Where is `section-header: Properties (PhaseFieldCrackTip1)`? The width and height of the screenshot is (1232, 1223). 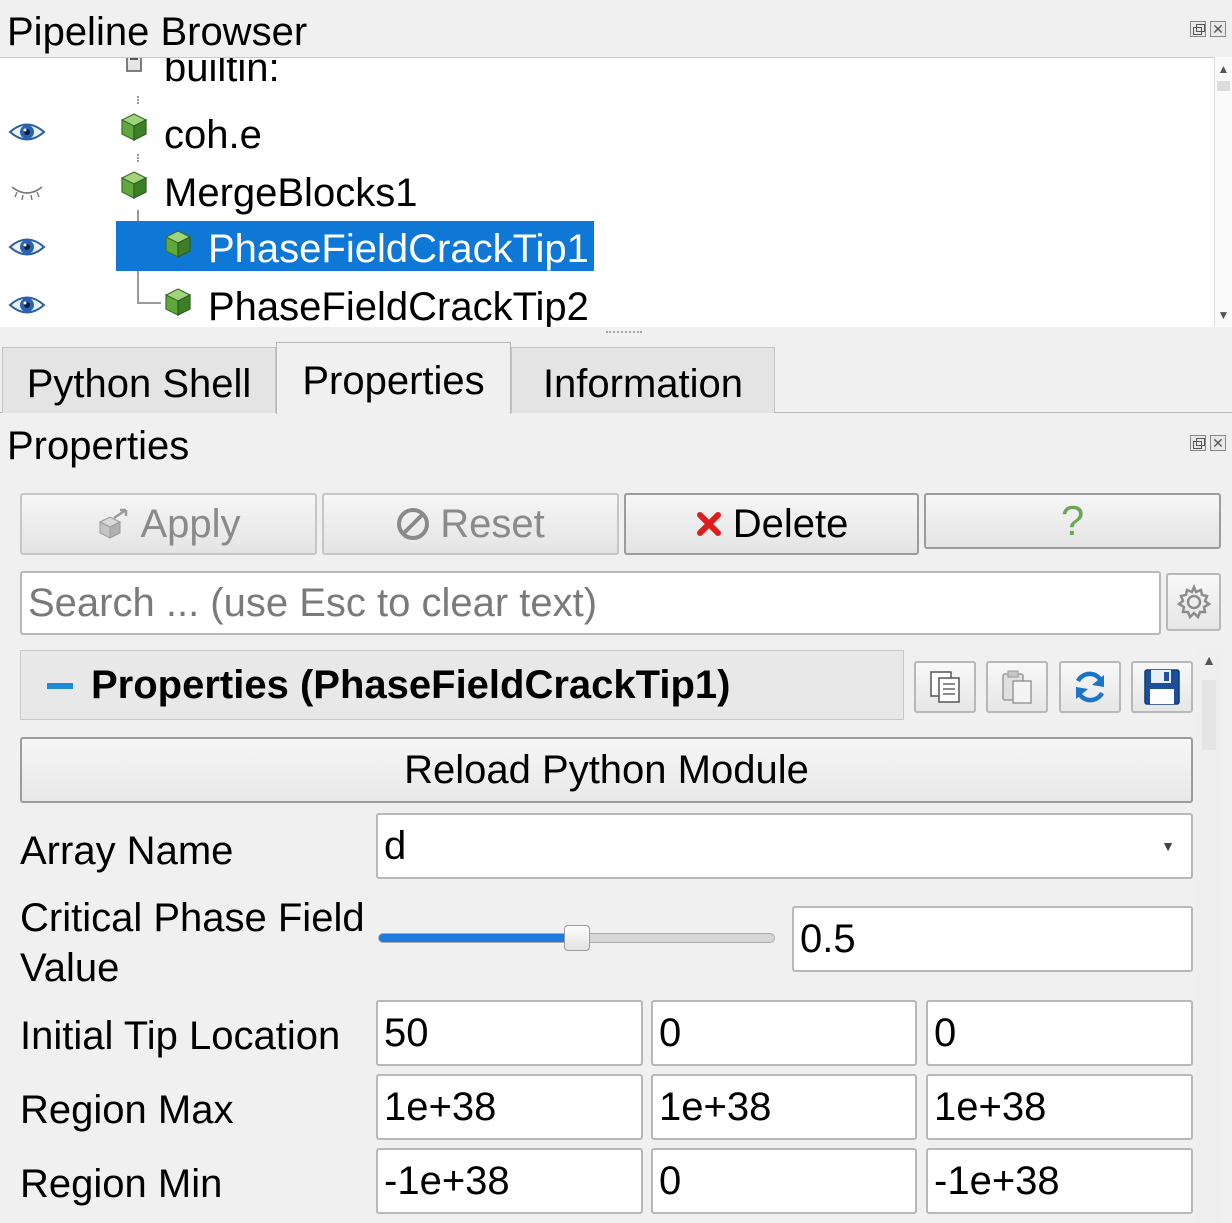 section-header: Properties (PhaseFieldCrackTip1) is located at coordinates (462, 685).